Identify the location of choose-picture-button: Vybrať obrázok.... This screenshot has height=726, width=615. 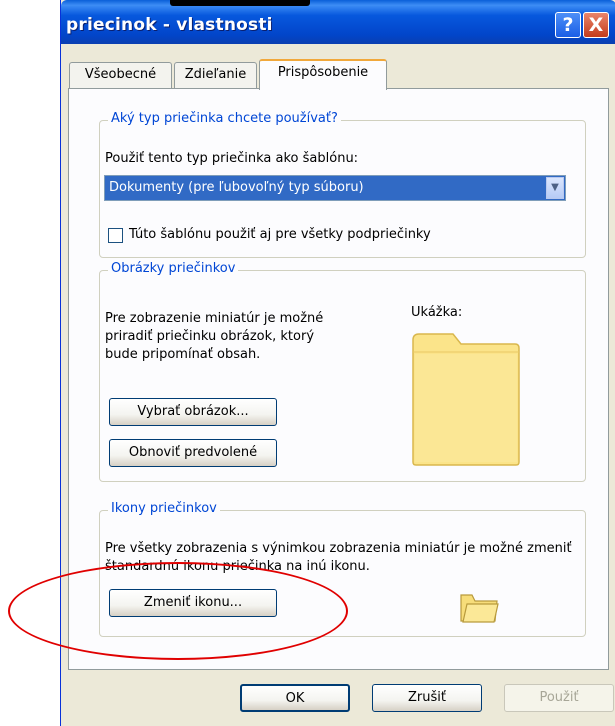
(193, 412).